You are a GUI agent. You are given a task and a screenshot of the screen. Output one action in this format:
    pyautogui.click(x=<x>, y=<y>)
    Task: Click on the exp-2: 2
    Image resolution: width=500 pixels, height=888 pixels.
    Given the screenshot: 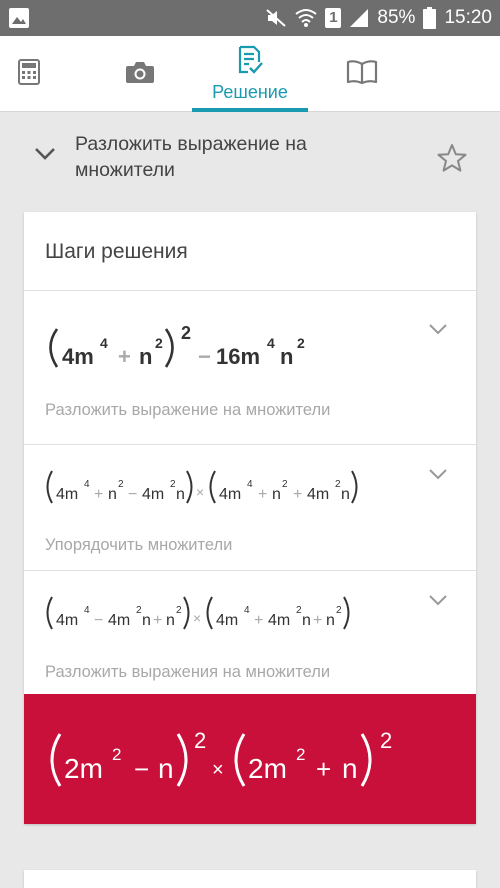 What is the action you would take?
    pyautogui.click(x=159, y=343)
    